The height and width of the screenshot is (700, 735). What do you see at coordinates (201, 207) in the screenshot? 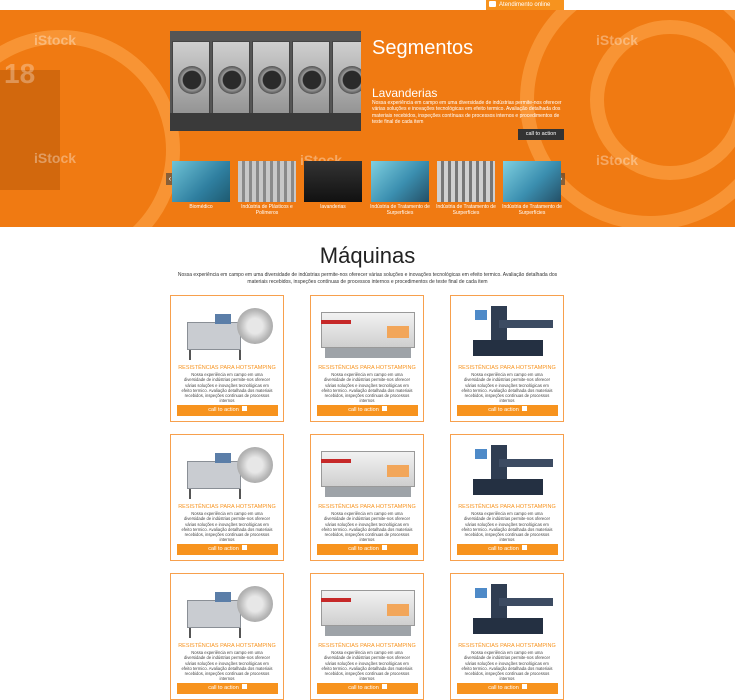
I see `segment-thumb-label: Biomédico` at bounding box center [201, 207].